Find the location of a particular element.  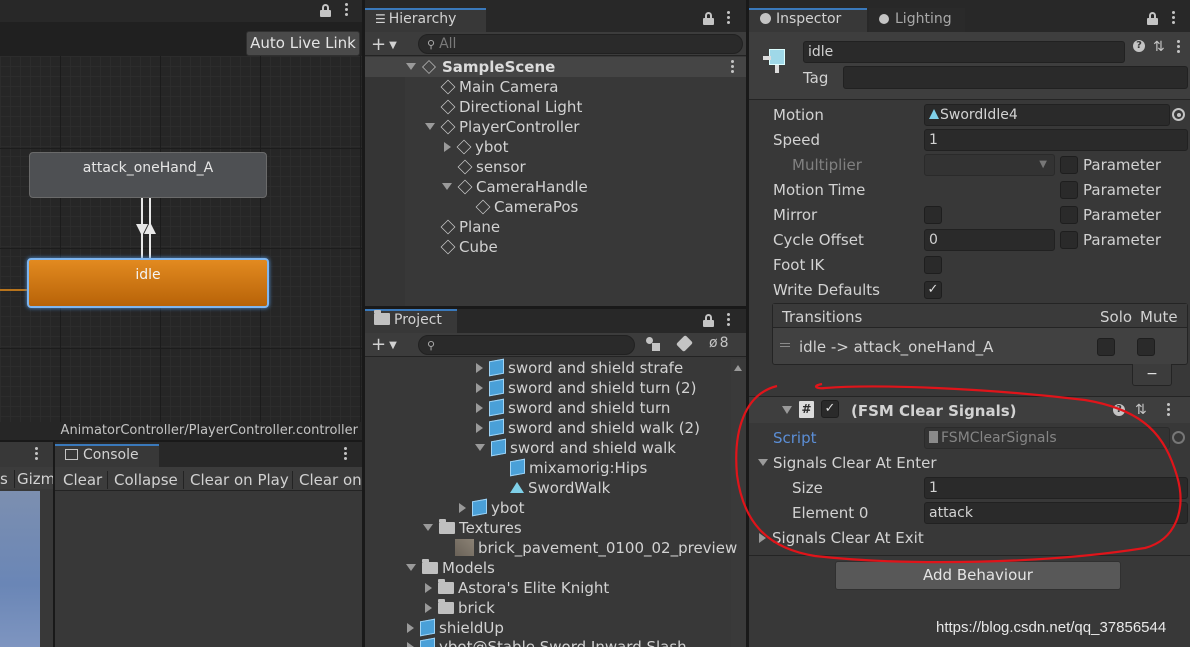

tag-field is located at coordinates (1015, 77).